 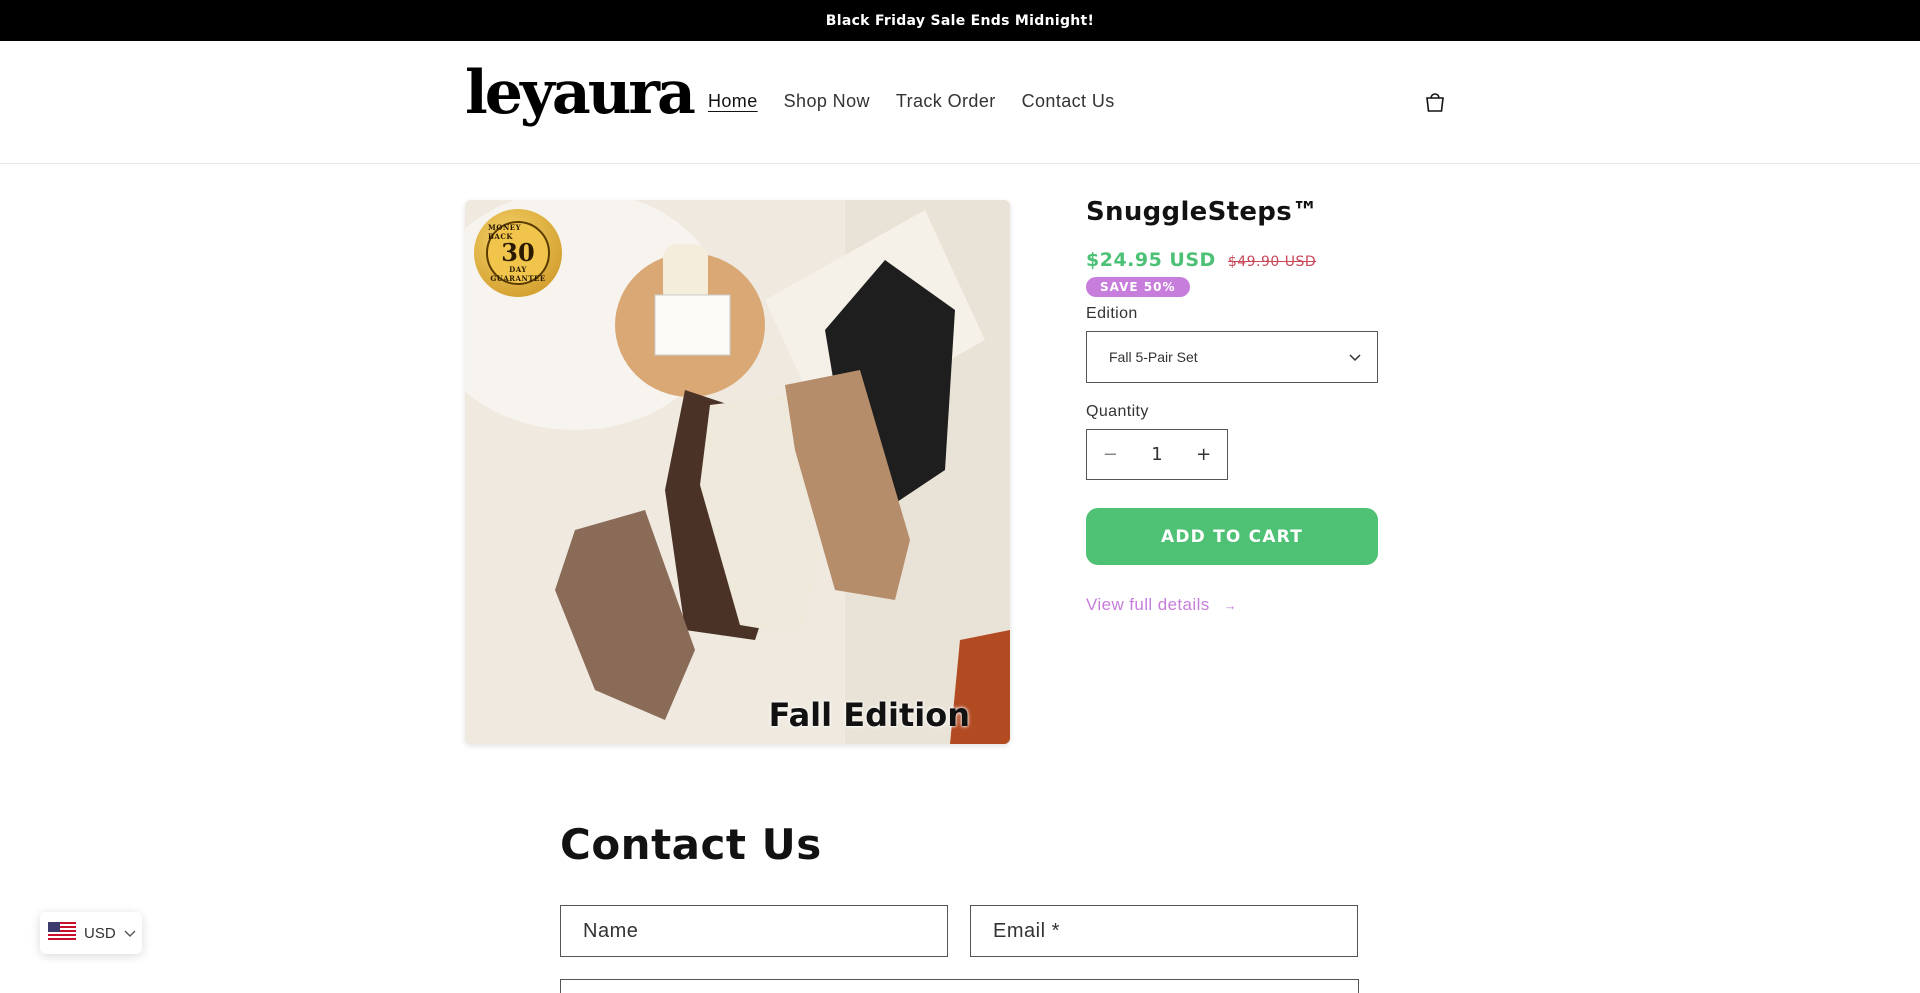 I want to click on compare-price: $49.90 USD, so click(x=1272, y=262).